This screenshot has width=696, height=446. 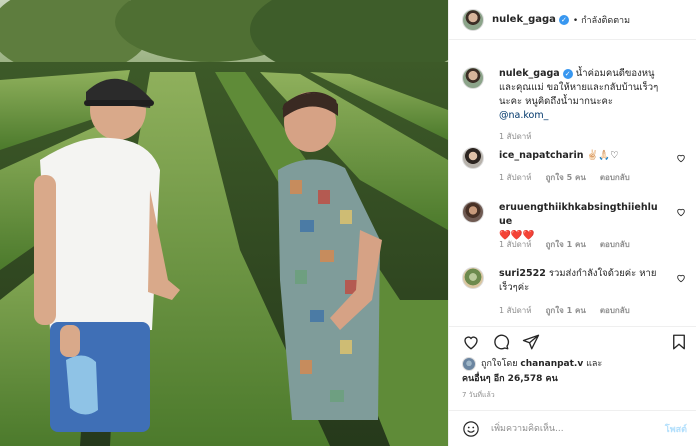 What do you see at coordinates (541, 155) in the screenshot?
I see `commenter-username: ice_napatcharin` at bounding box center [541, 155].